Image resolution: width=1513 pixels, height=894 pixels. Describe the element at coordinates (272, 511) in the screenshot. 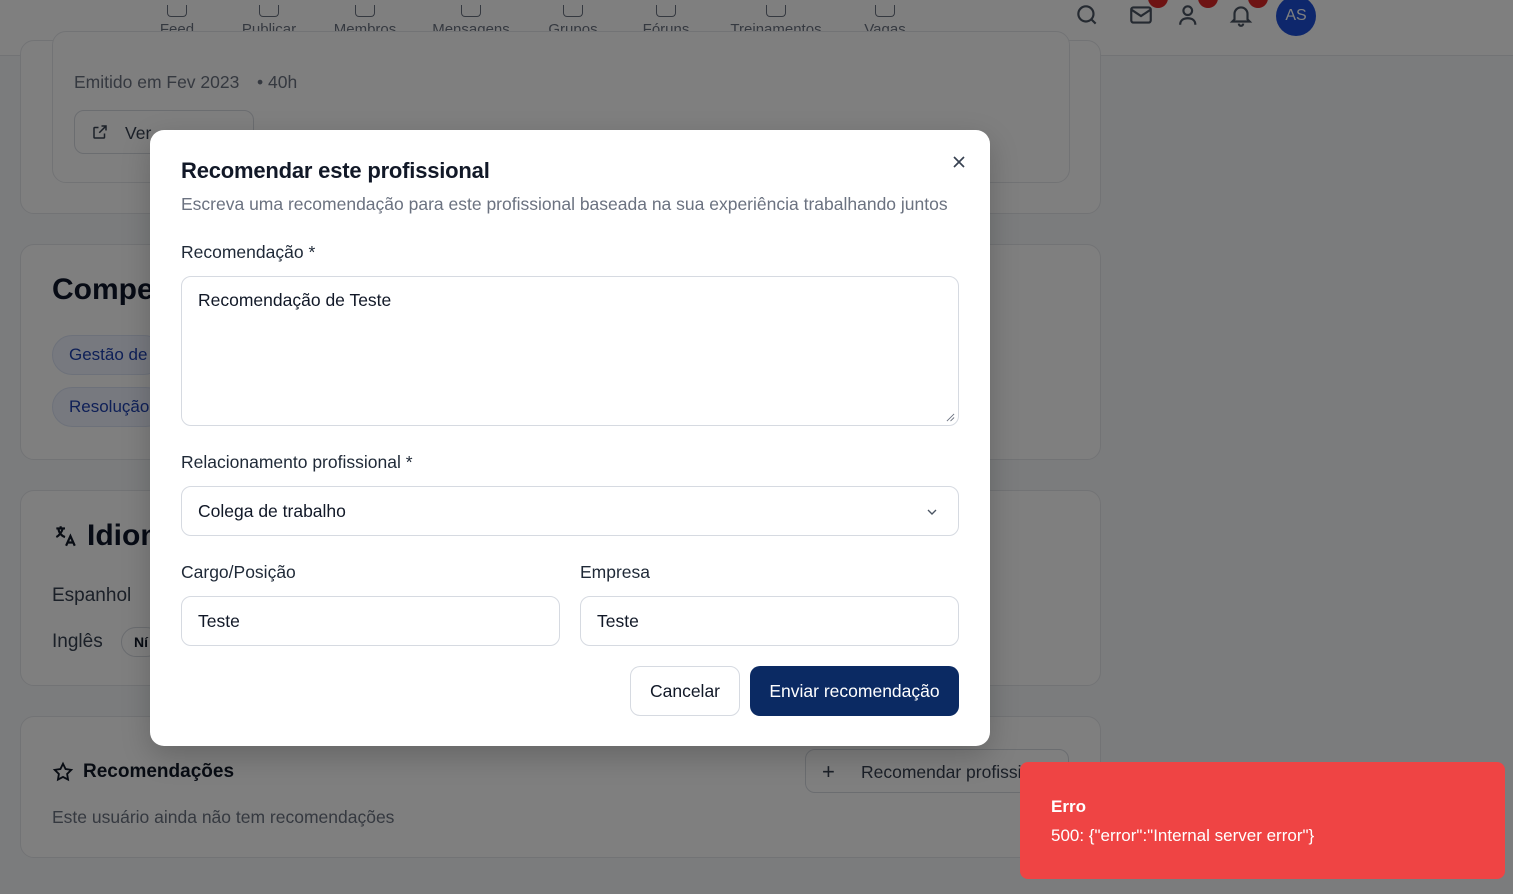

I see `relationship-value: Colega de trabalho` at that location.